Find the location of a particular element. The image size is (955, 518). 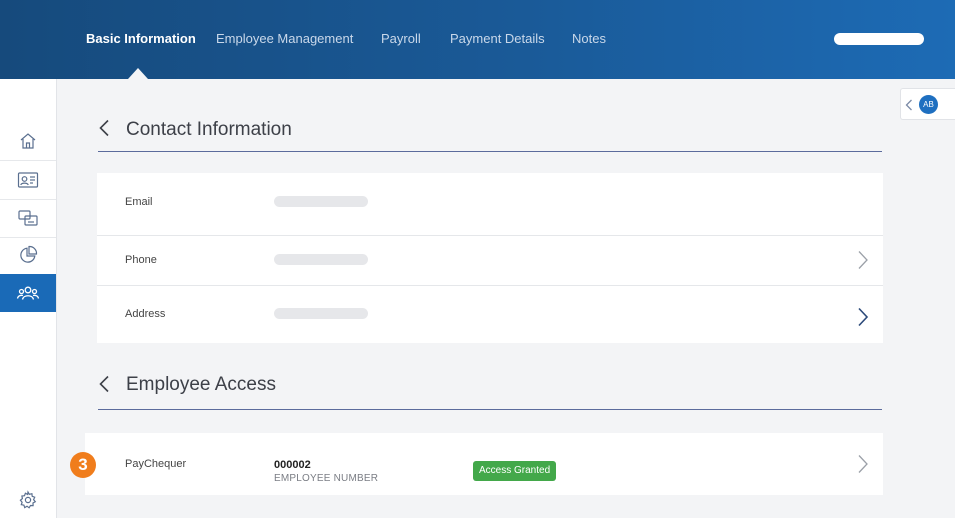

tab-notes: Notes is located at coordinates (589, 38).